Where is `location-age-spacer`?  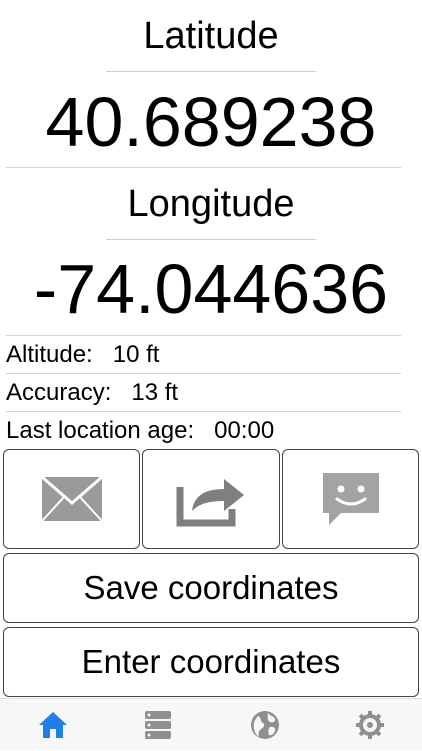
location-age-spacer is located at coordinates (204, 430).